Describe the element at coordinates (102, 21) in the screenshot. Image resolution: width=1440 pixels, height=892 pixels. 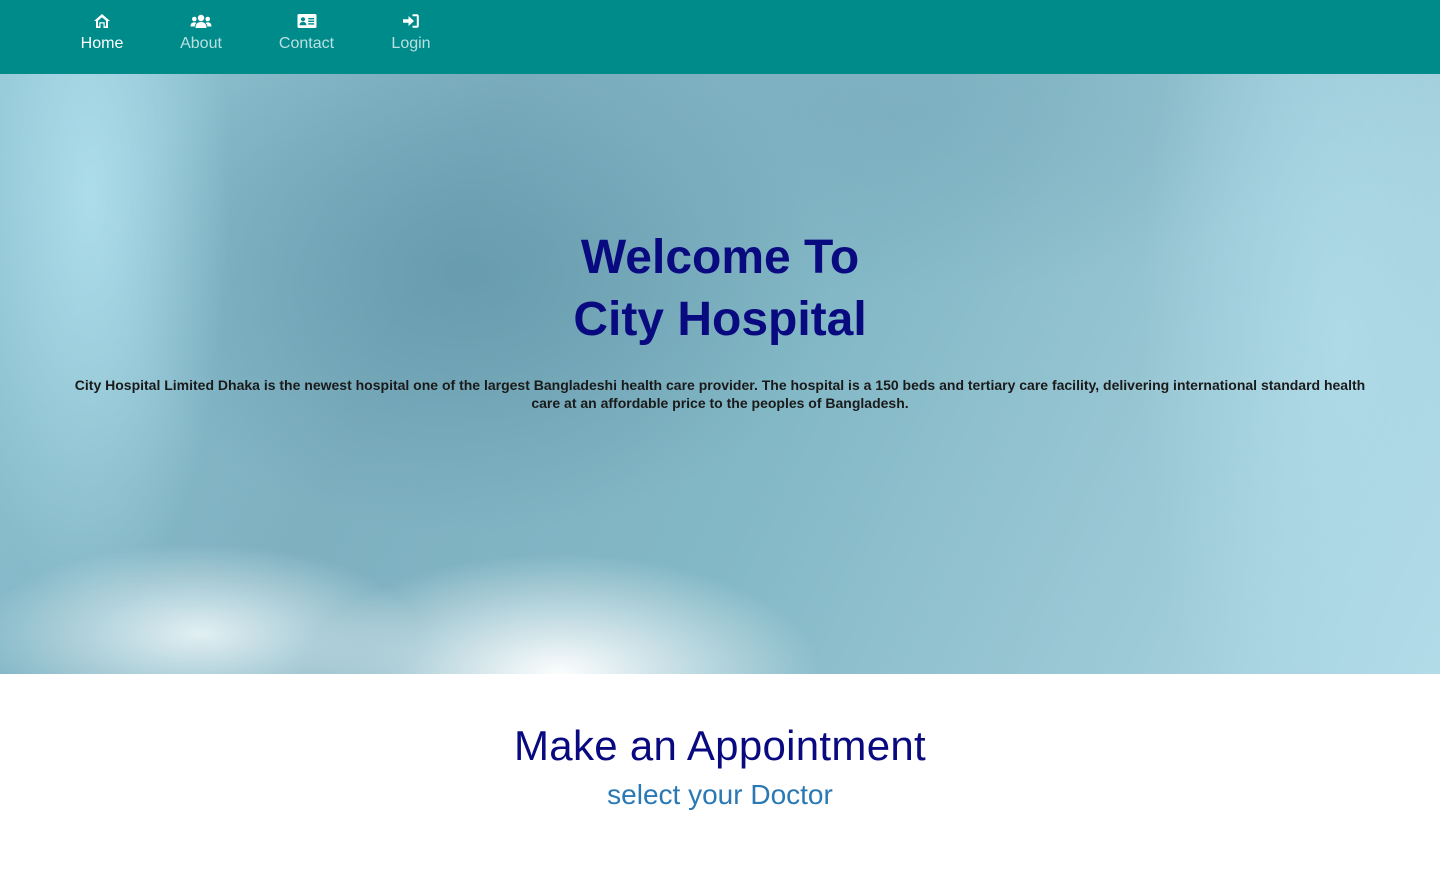
I see `home-icon` at that location.